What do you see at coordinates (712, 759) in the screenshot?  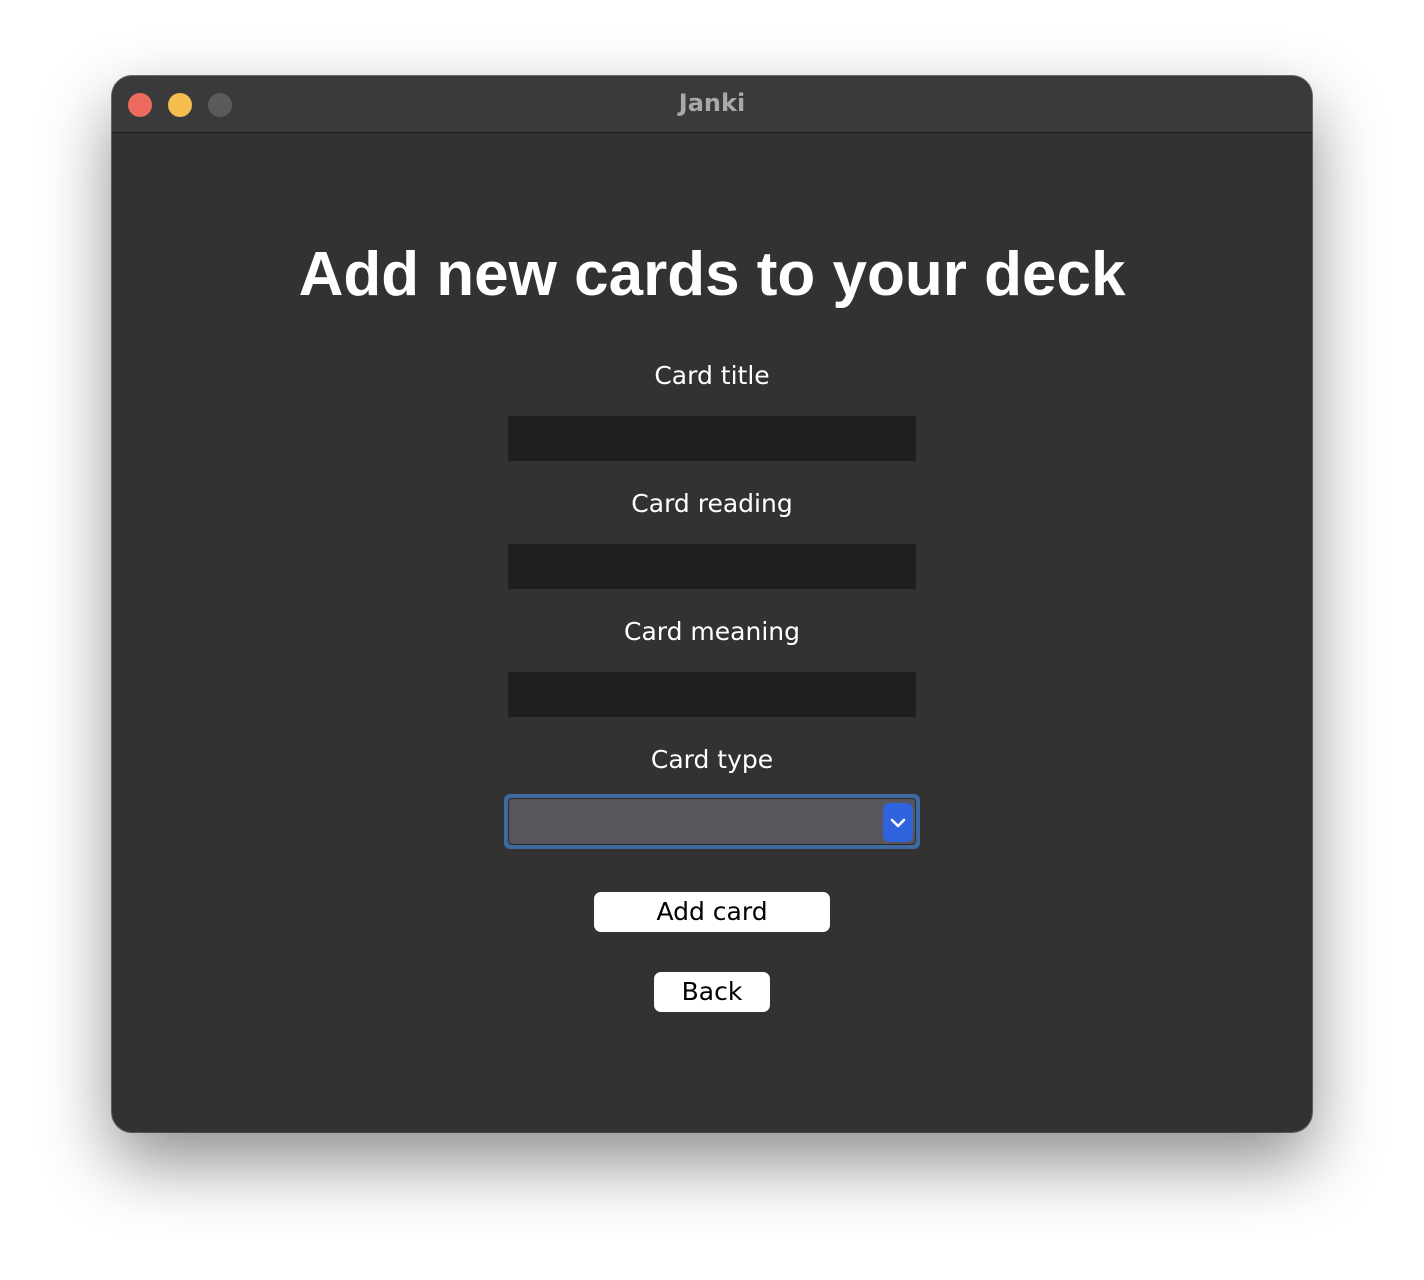 I see `card-type-label: Card type` at bounding box center [712, 759].